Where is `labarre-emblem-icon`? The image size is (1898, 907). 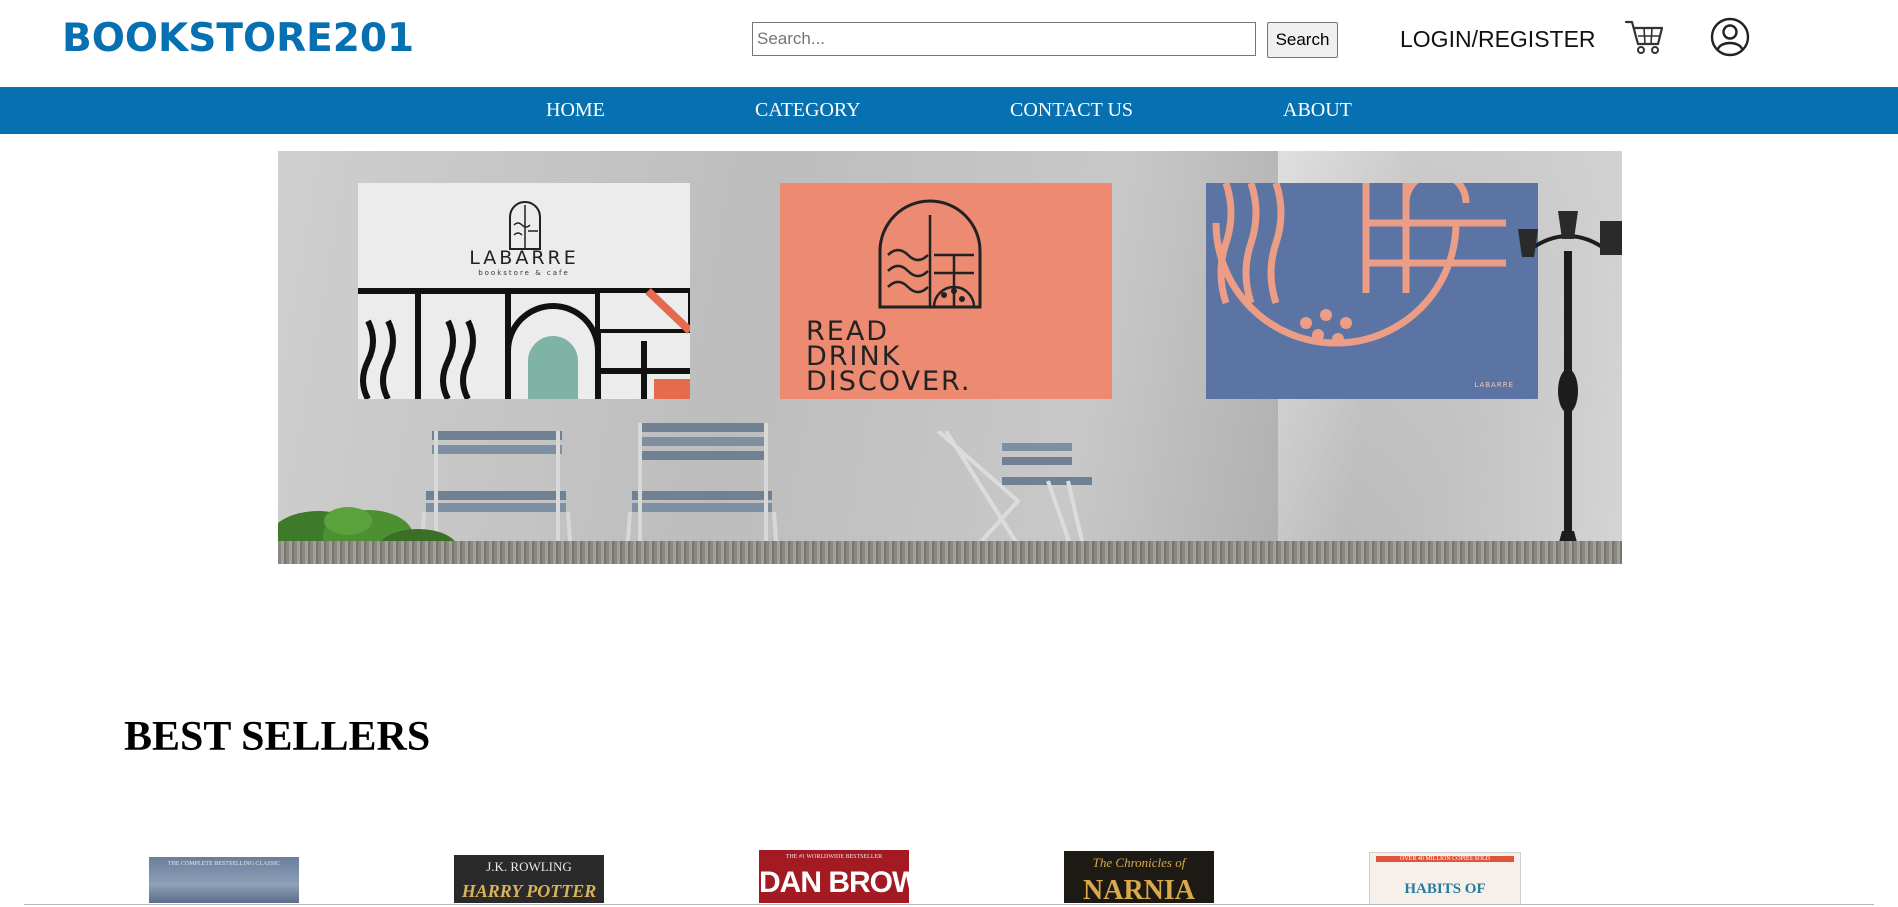 labarre-emblem-icon is located at coordinates (525, 225).